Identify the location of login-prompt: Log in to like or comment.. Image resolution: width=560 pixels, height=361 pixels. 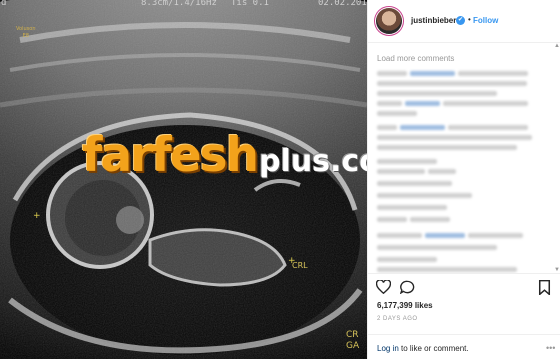
(423, 348).